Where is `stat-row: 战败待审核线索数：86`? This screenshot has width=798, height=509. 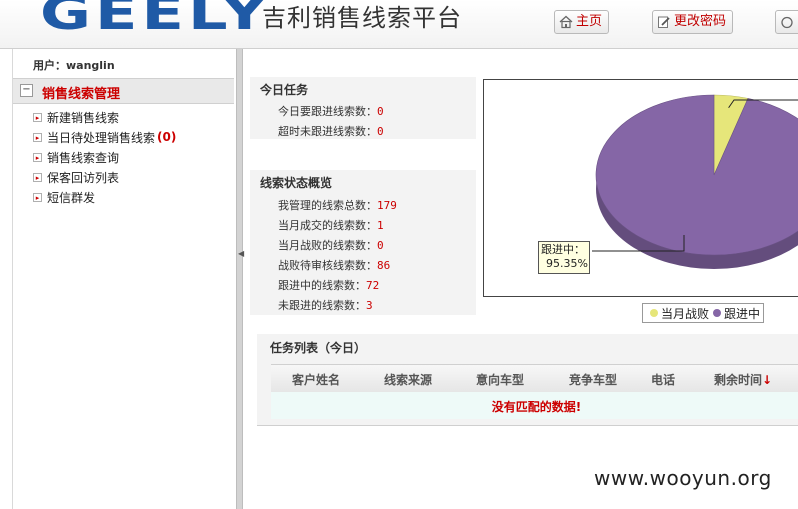
stat-row: 战败待审核线索数：86 is located at coordinates (334, 265).